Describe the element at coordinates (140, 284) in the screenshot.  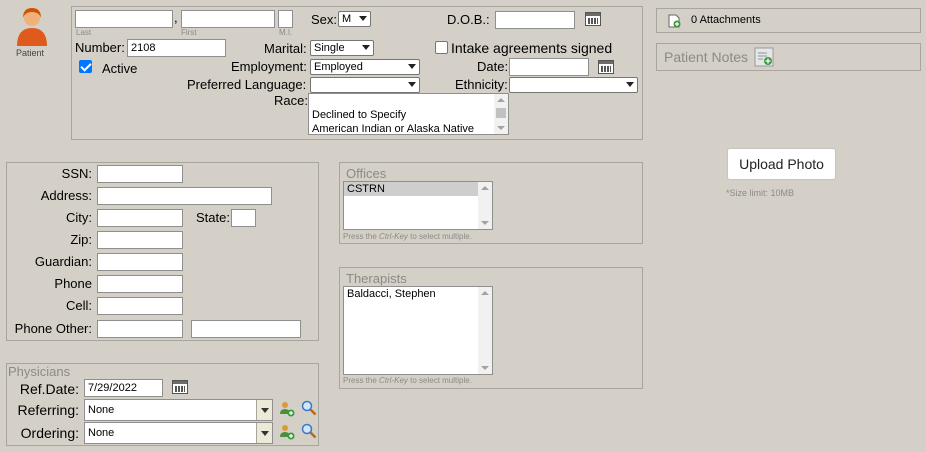
I see `phone-input` at that location.